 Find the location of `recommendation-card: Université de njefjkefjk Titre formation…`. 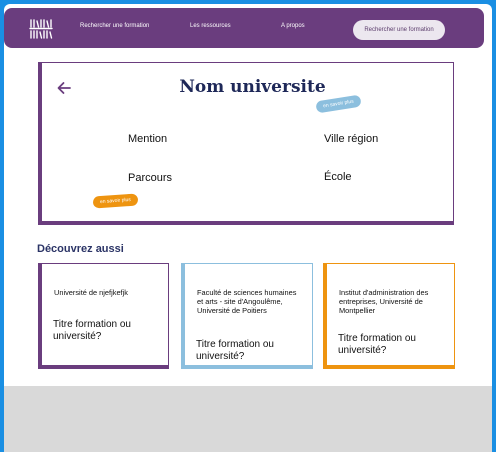

recommendation-card: Université de njefjkefjk Titre formation… is located at coordinates (103, 316).